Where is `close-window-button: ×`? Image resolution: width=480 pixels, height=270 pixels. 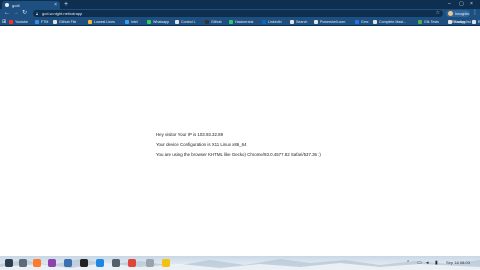
close-window-button: × is located at coordinates (471, 4).